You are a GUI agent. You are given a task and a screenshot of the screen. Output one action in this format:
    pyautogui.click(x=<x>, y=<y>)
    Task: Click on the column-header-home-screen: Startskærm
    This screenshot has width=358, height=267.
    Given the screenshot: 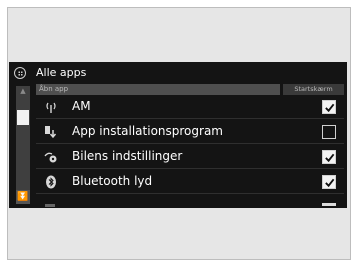 What is the action you would take?
    pyautogui.click(x=313, y=89)
    